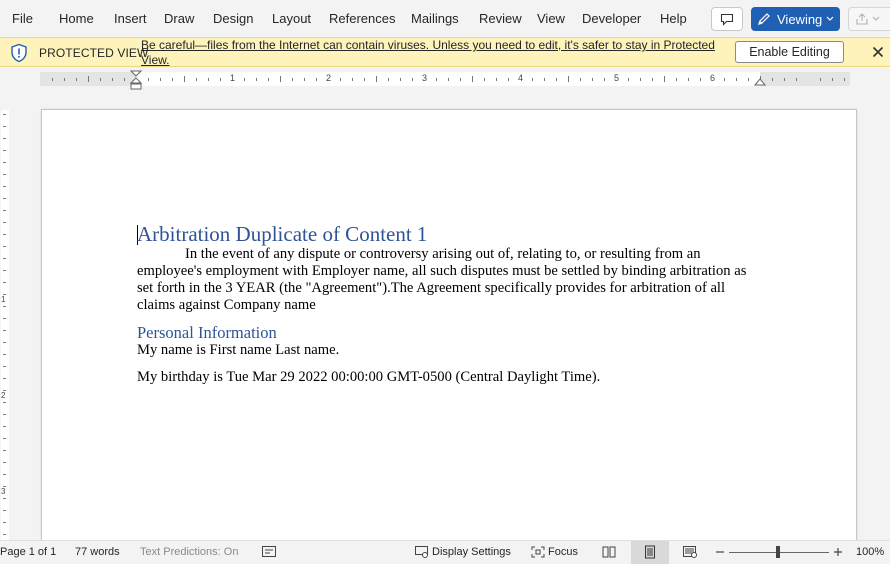  Describe the element at coordinates (291, 18) in the screenshot. I see `tab-layout: Layout` at that location.